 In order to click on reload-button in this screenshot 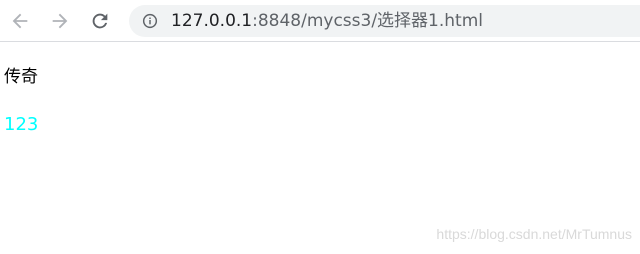, I will do `click(100, 21)`.